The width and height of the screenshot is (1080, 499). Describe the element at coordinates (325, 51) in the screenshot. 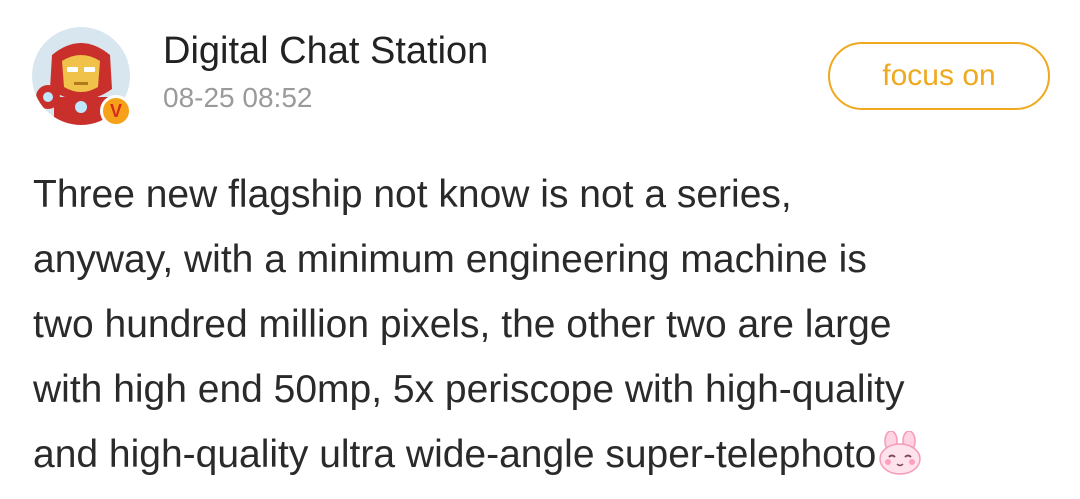

I see `author-name: Digital Chat Station` at that location.